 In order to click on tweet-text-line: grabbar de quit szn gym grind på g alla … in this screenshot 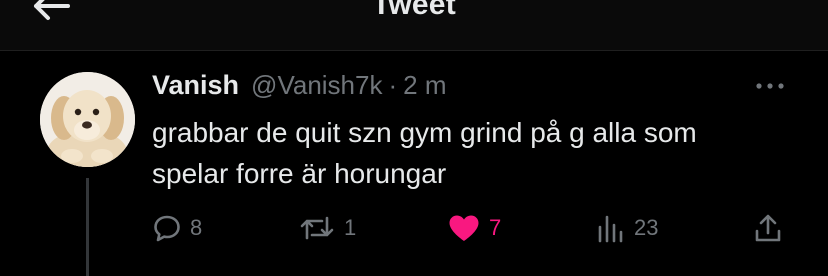, I will do `click(424, 132)`.